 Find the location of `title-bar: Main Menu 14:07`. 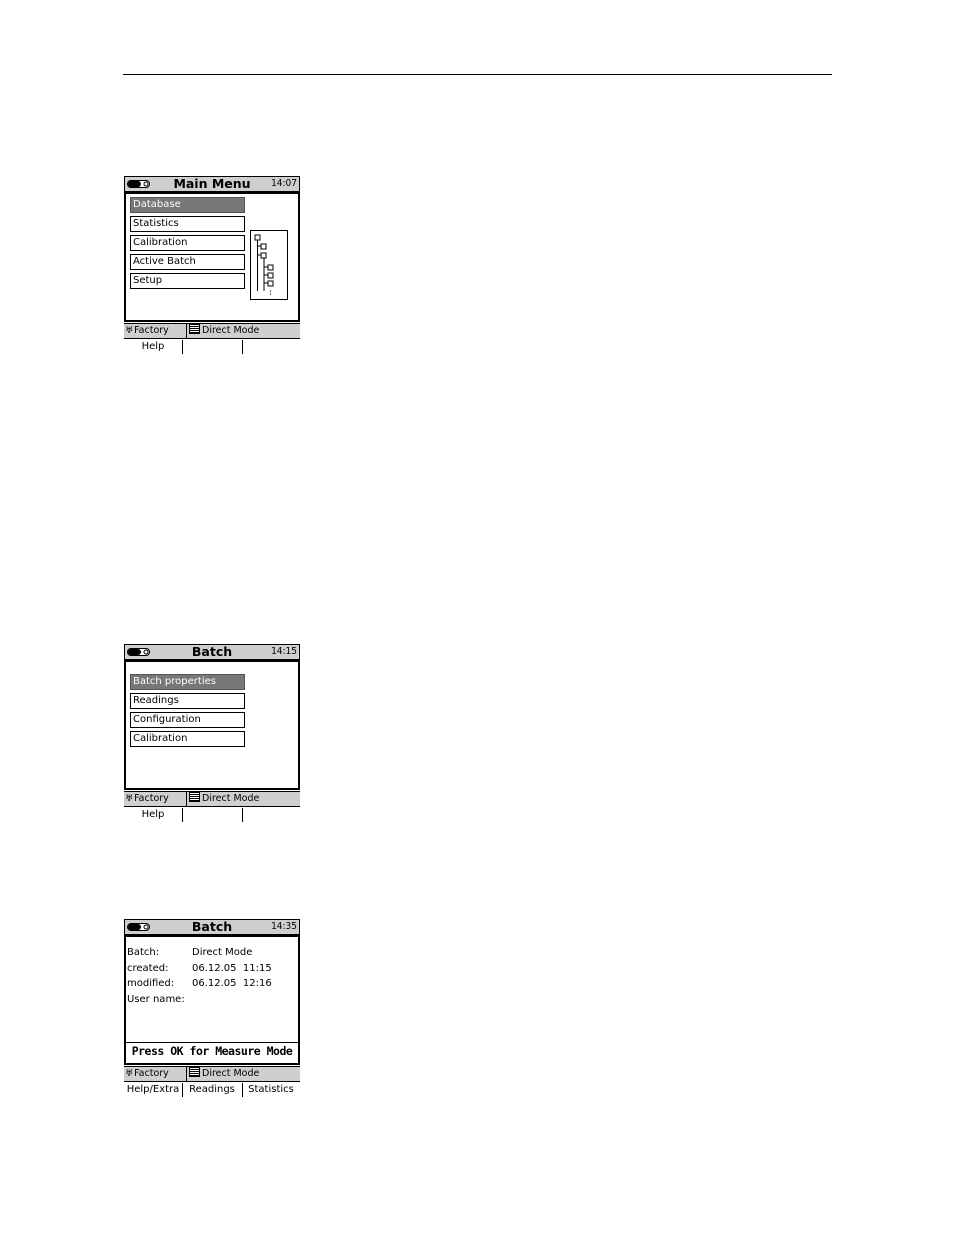

title-bar: Main Menu 14:07 is located at coordinates (212, 184).